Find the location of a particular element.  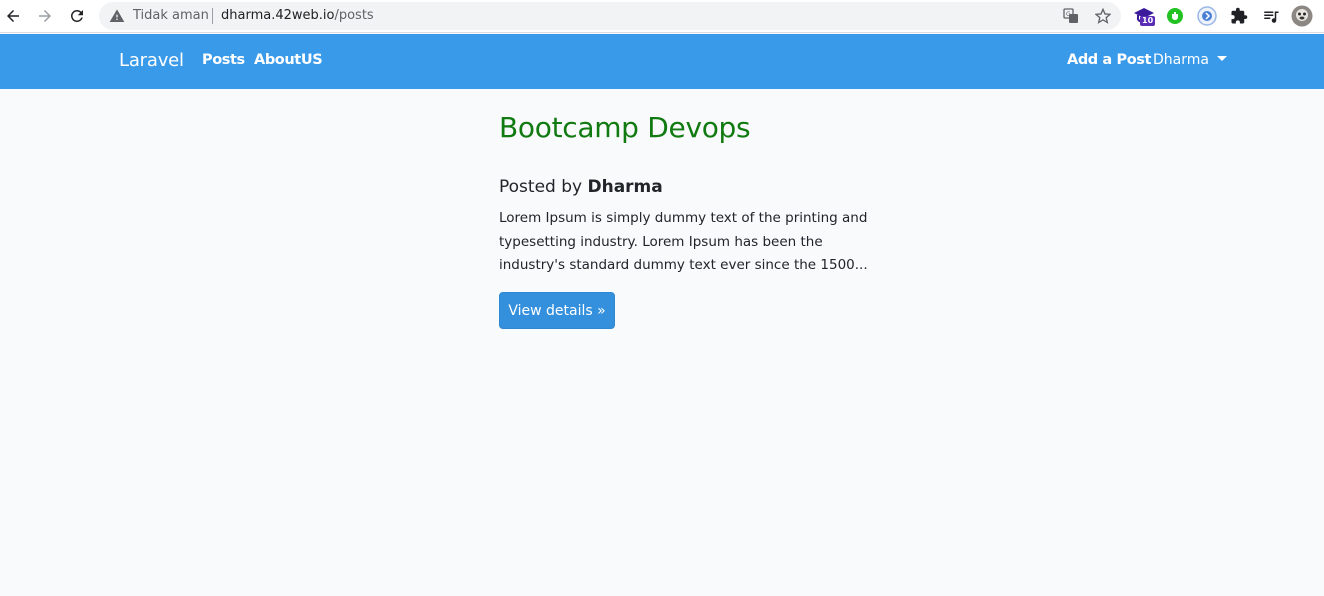

browser-toolbar: Tidak aman dharma.42web.io/posts G 10 is located at coordinates (662, 16).